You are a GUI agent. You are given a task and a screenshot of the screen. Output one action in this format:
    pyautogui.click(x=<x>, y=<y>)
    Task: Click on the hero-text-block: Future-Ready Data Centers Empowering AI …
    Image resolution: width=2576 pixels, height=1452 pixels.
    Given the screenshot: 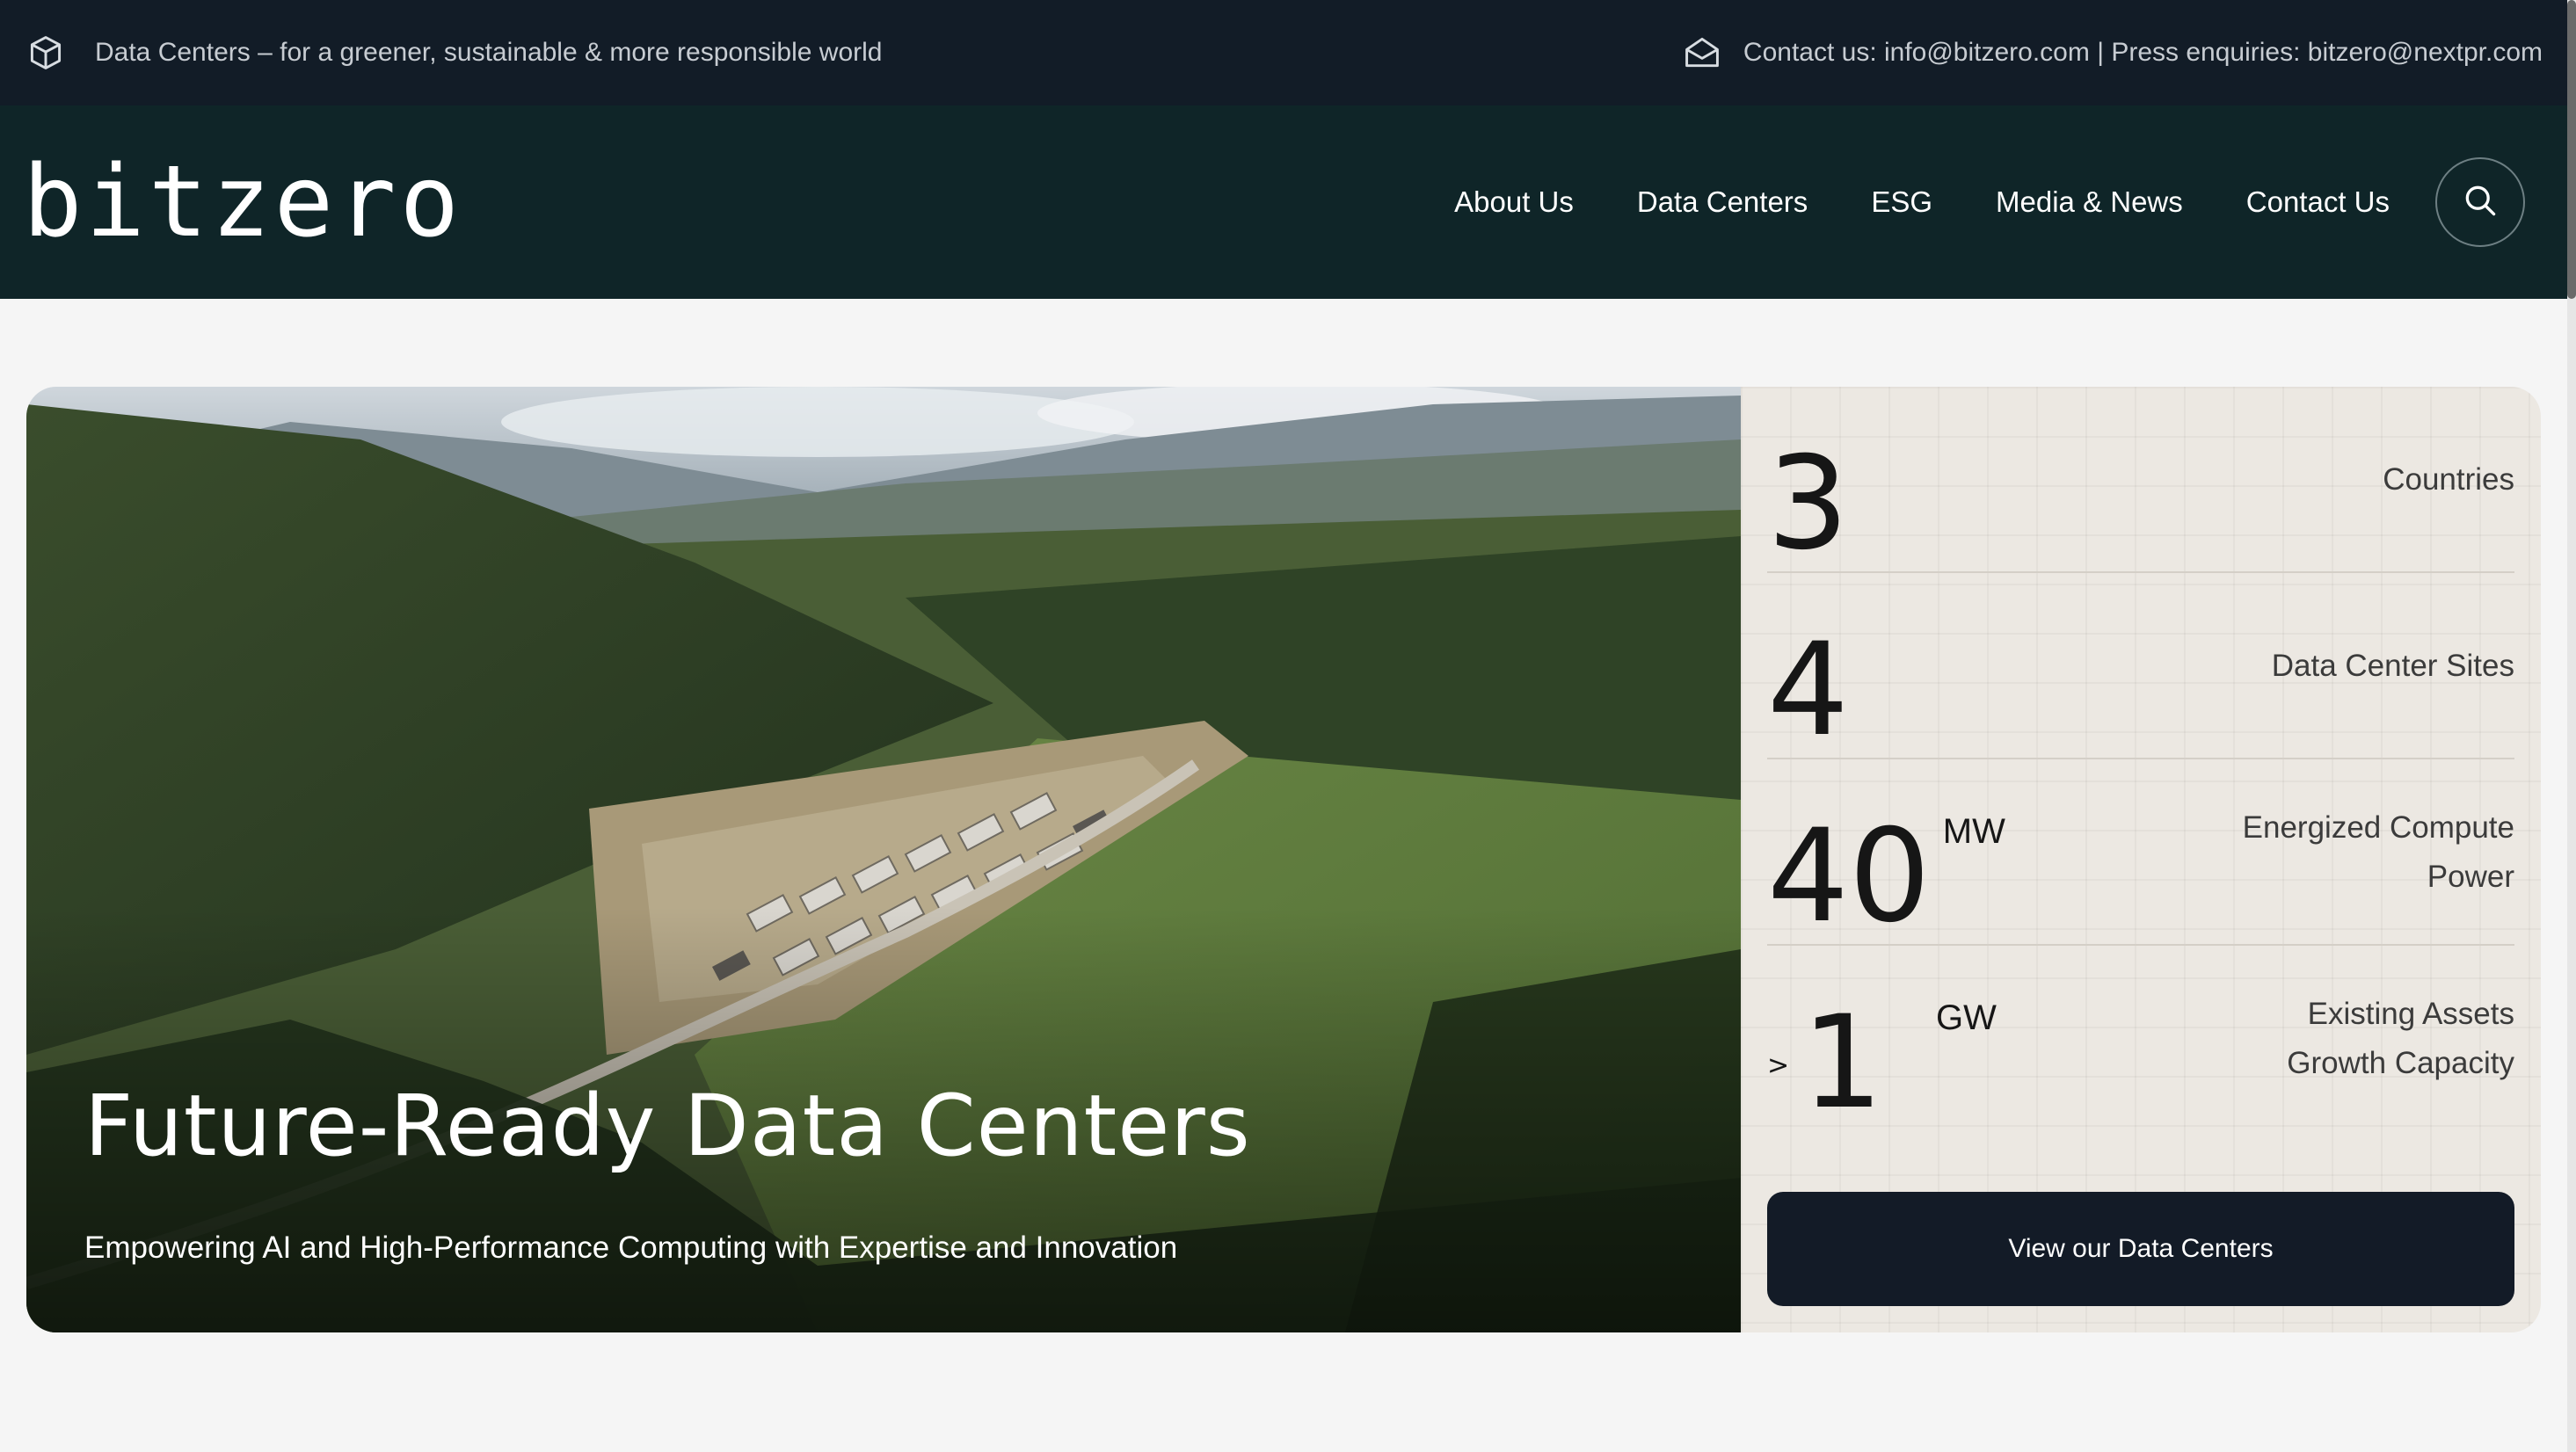 What is the action you would take?
    pyautogui.click(x=883, y=1171)
    